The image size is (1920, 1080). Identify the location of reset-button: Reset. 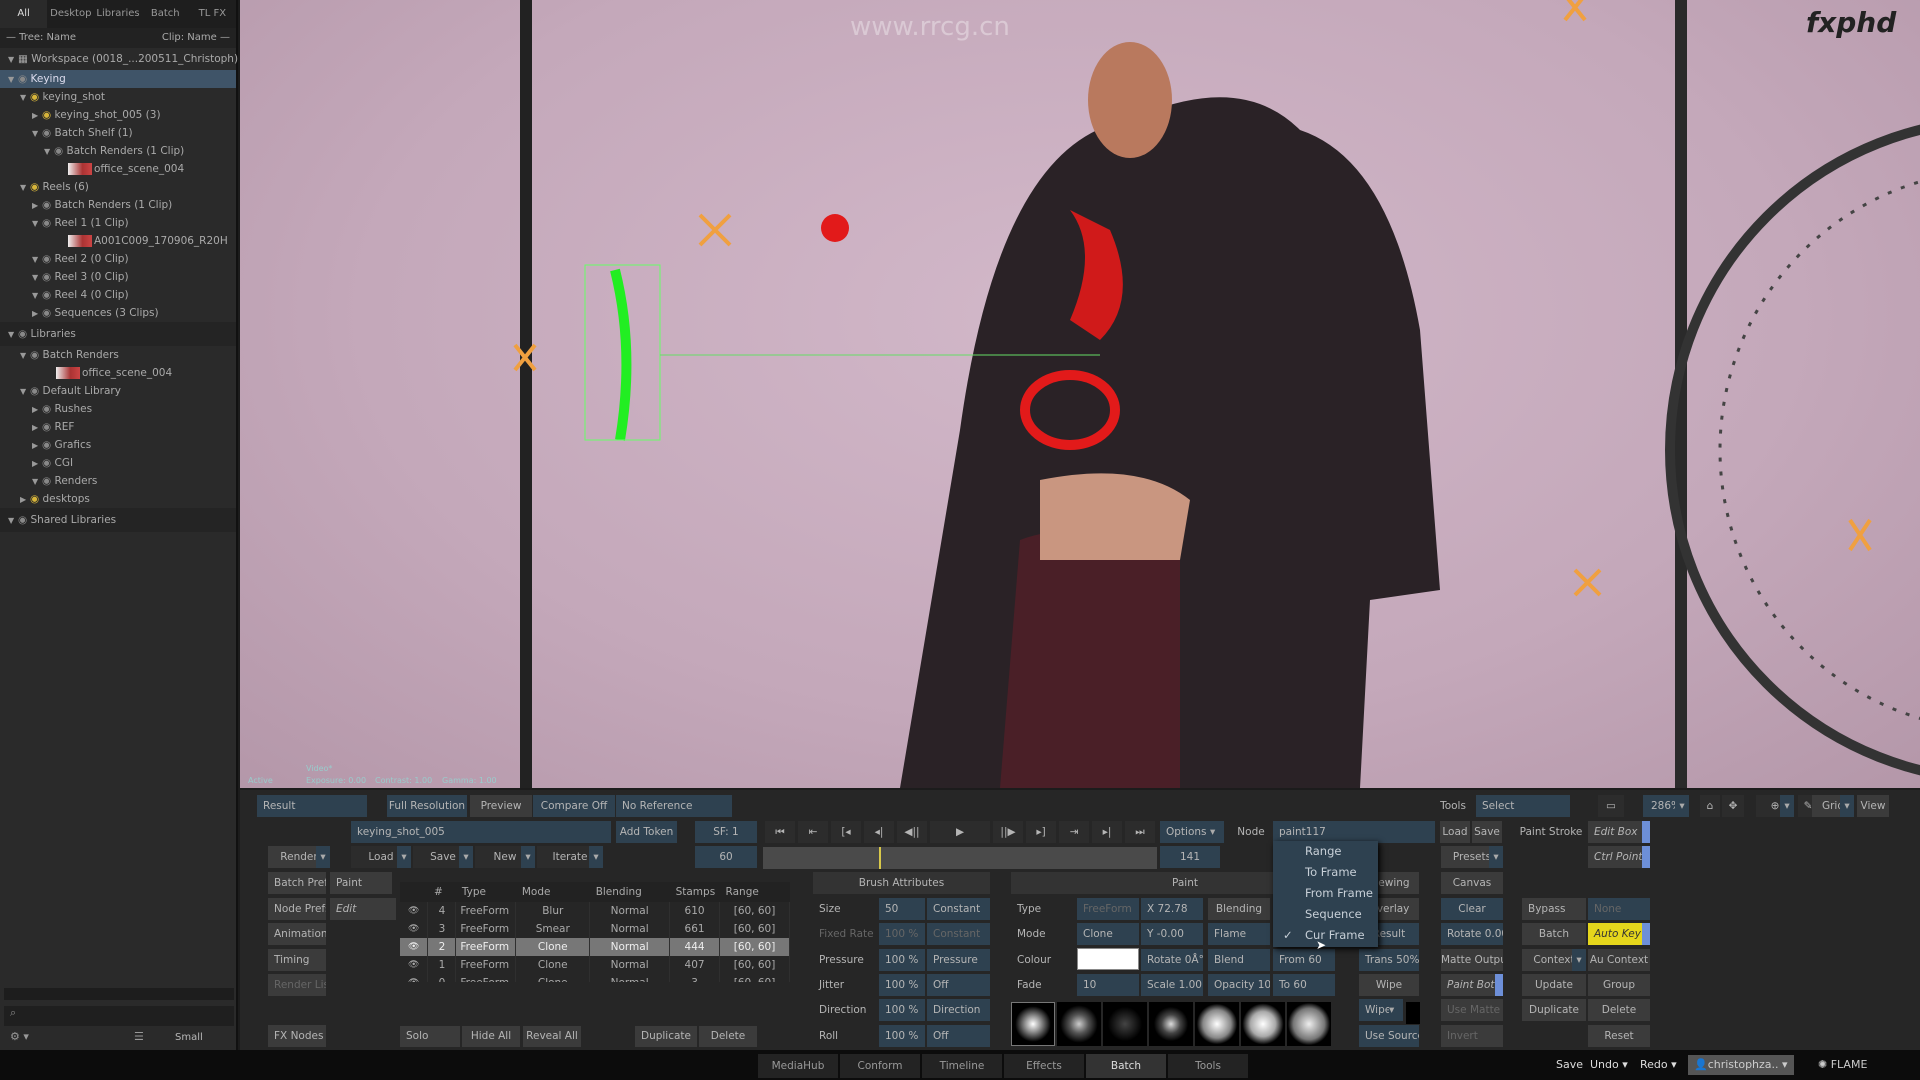
(1619, 1036).